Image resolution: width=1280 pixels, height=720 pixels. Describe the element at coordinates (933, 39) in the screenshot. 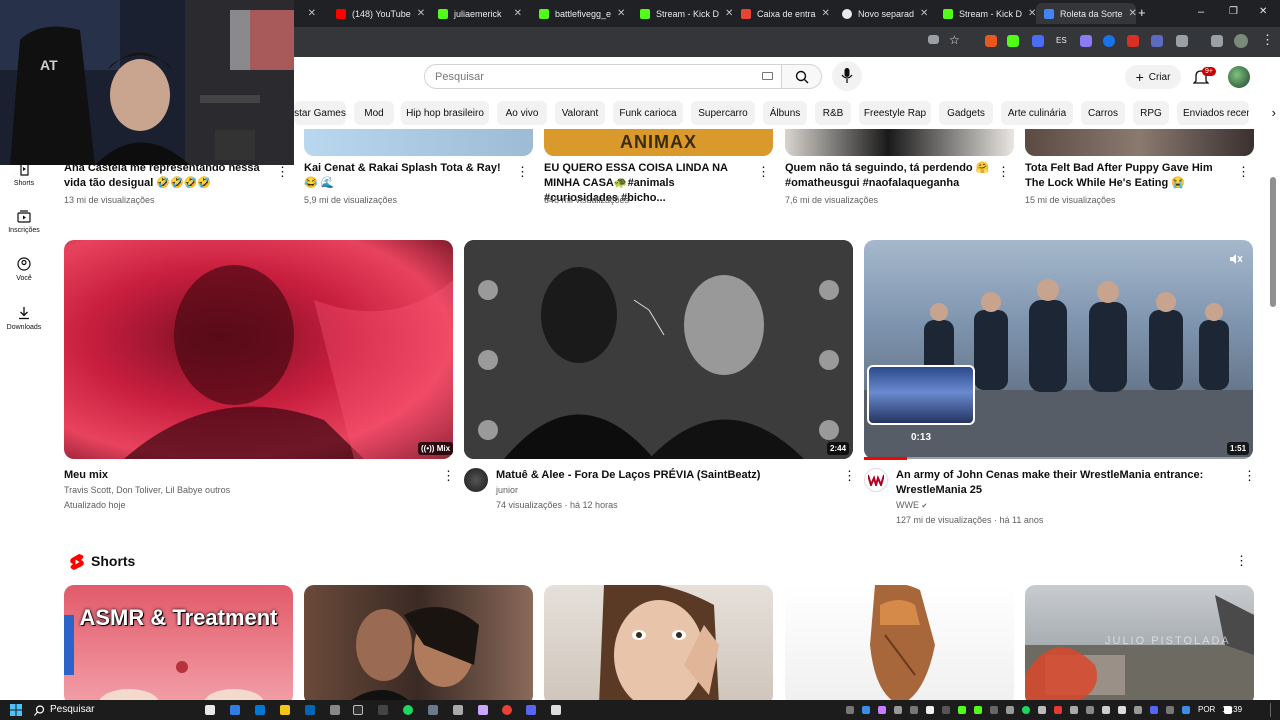

I see `cast-icon` at that location.